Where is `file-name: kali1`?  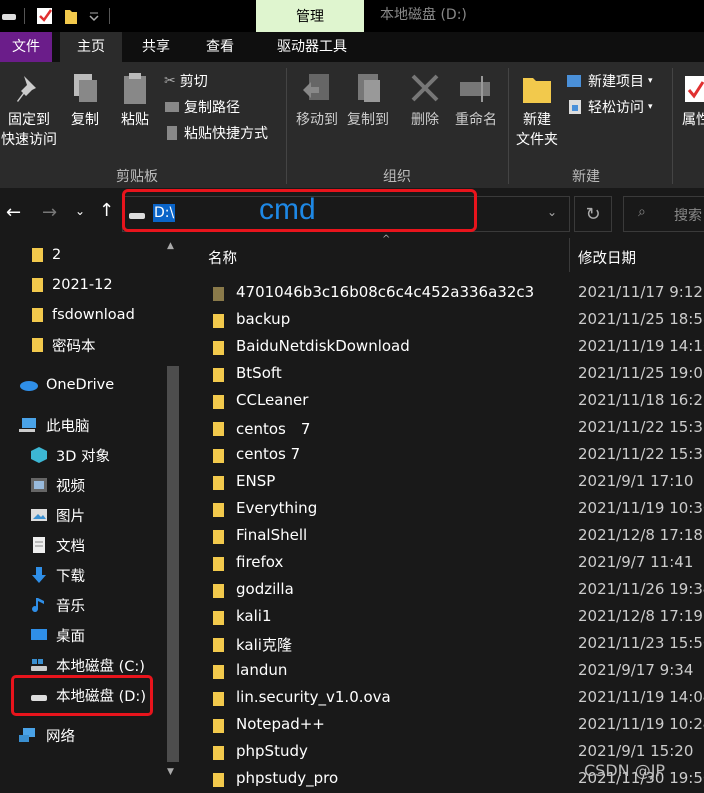 file-name: kali1 is located at coordinates (254, 616).